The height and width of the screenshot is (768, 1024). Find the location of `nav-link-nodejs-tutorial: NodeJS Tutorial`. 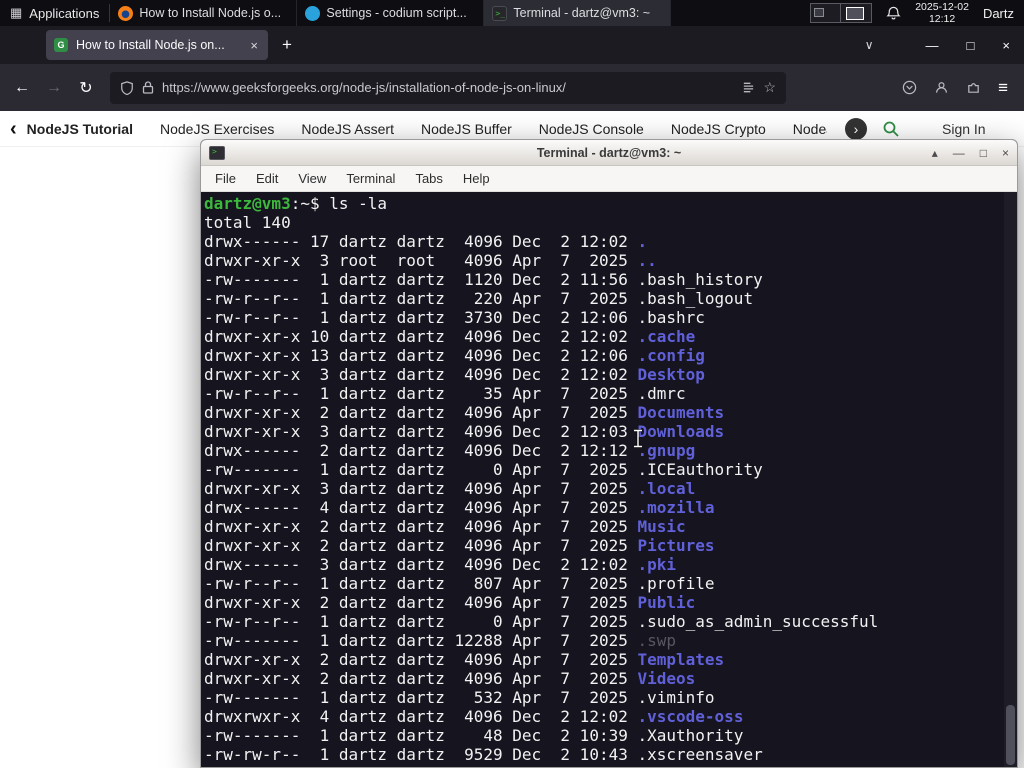

nav-link-nodejs-tutorial: NodeJS Tutorial is located at coordinates (80, 129).